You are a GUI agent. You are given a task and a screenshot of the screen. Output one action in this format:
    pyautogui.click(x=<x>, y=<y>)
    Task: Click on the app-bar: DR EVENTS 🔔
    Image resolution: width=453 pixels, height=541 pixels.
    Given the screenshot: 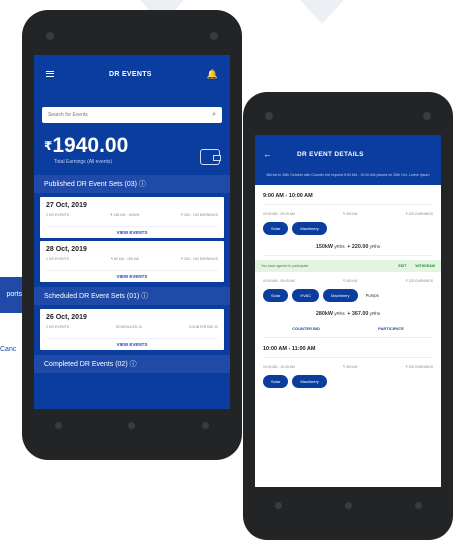 What is the action you would take?
    pyautogui.click(x=132, y=74)
    